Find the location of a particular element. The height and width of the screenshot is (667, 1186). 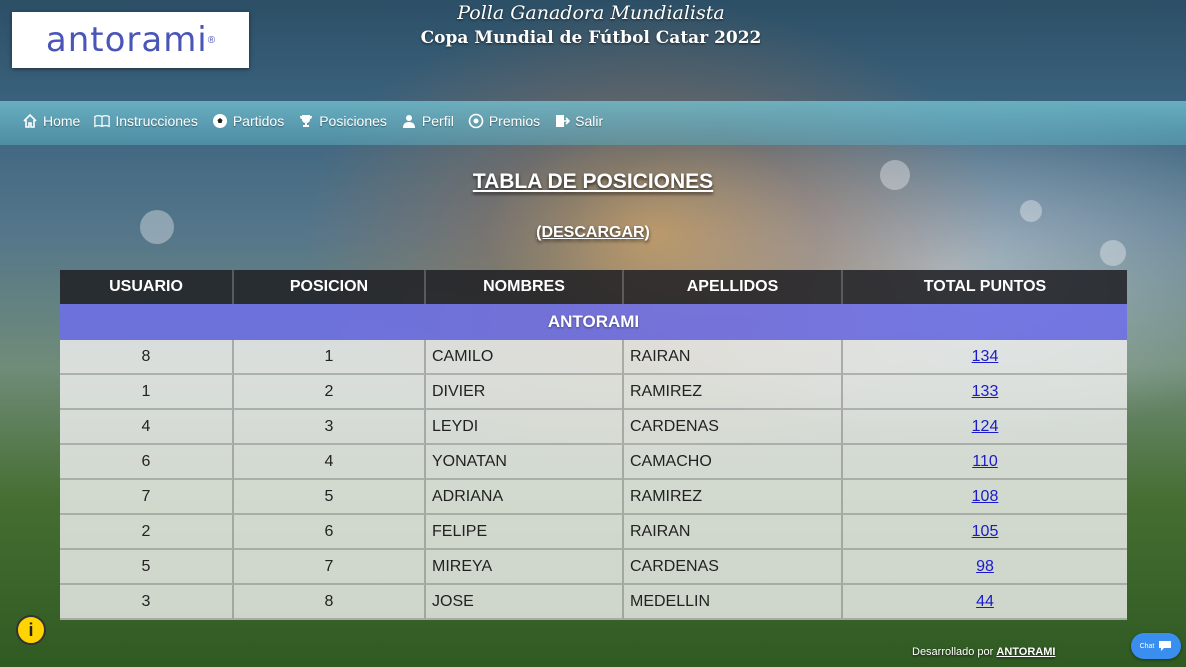

cell-usuario: 5 is located at coordinates (147, 567).